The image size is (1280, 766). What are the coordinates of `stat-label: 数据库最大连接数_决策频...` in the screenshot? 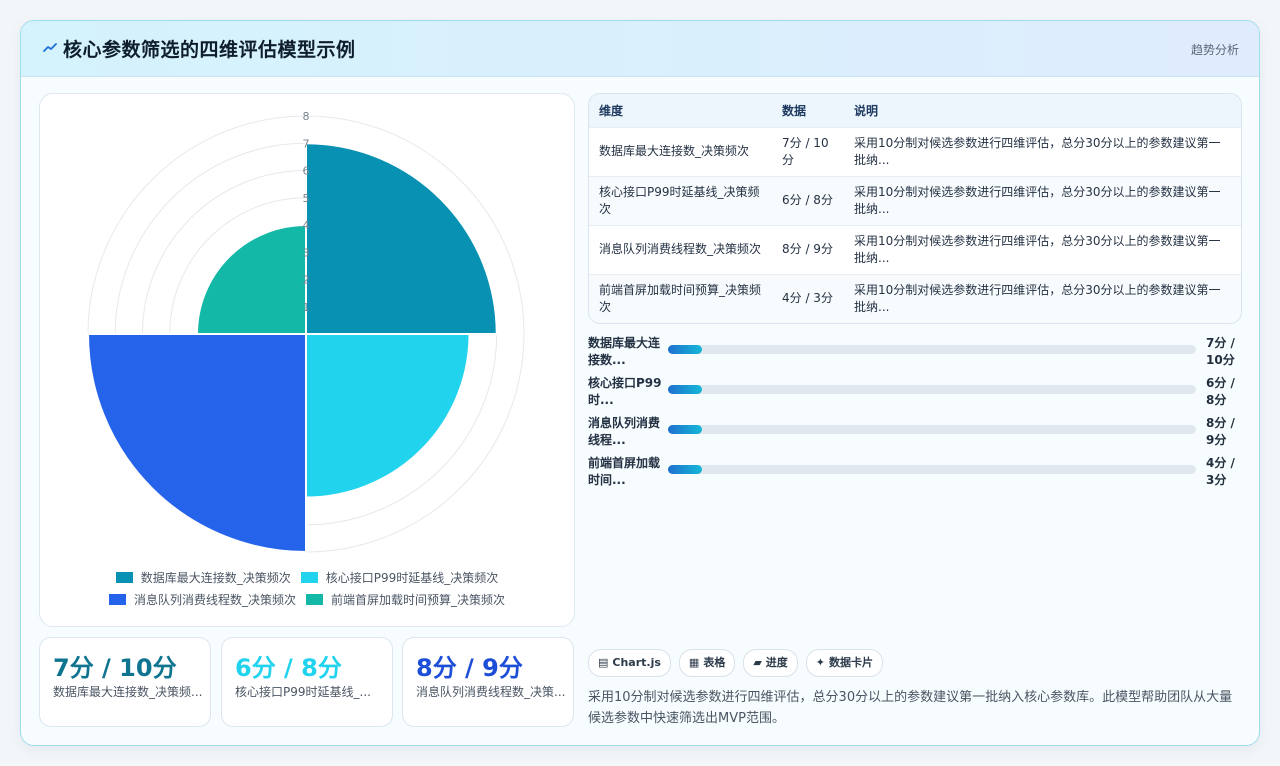 It's located at (128, 692).